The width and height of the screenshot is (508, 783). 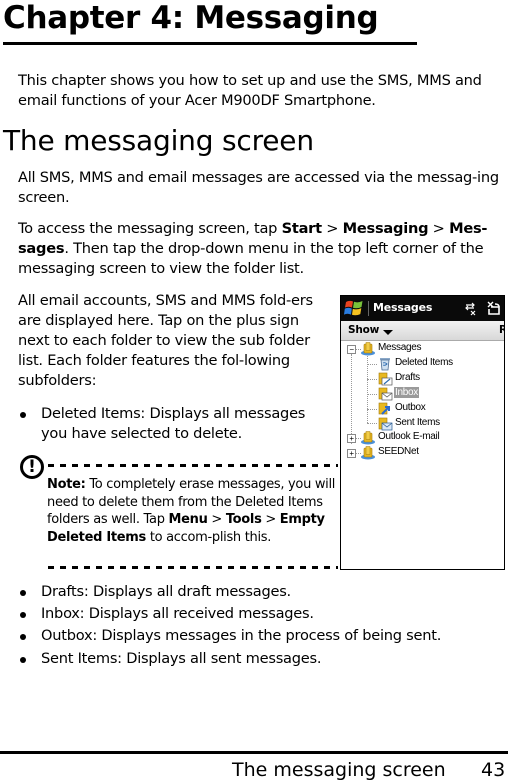 What do you see at coordinates (421, 453) in the screenshot?
I see `tree-item-seednet: + SEEDNet` at bounding box center [421, 453].